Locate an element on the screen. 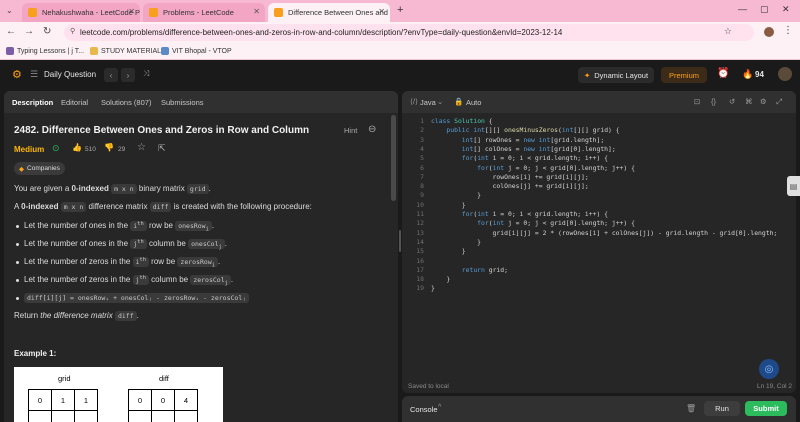  leetcode-logo-icon: ⚙ is located at coordinates (17, 74).